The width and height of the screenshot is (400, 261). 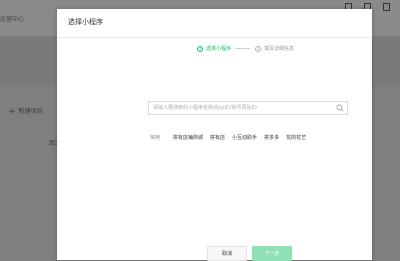 I want to click on background-left-panel, so click(x=28, y=61).